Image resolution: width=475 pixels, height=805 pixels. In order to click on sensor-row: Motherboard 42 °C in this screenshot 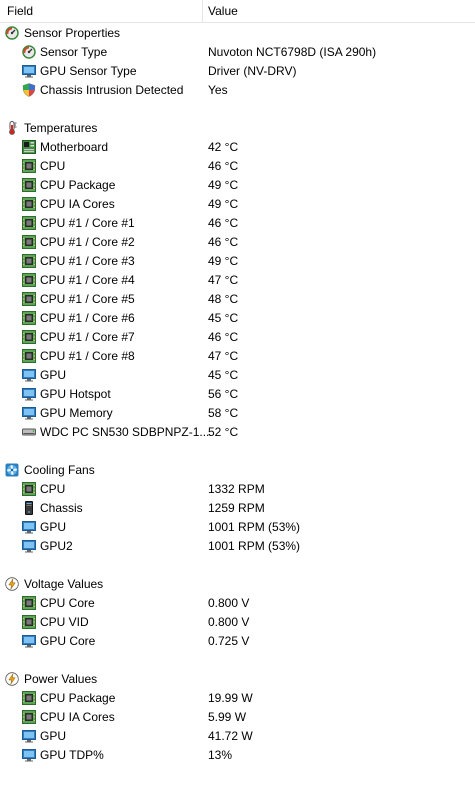, I will do `click(237, 147)`.